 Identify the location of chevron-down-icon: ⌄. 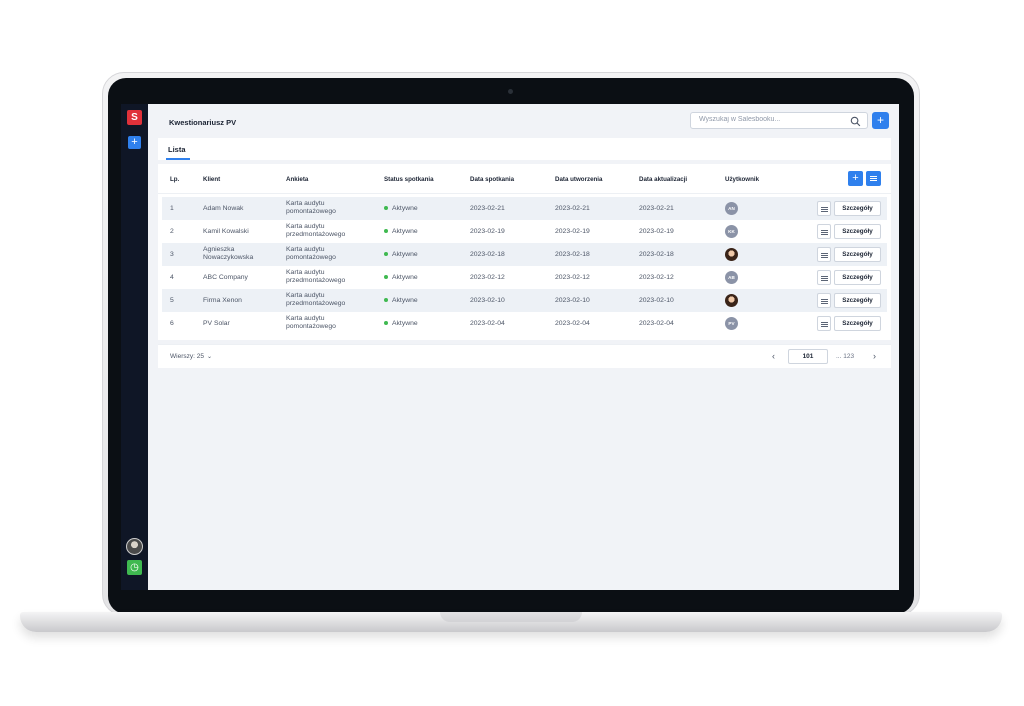
(209, 357).